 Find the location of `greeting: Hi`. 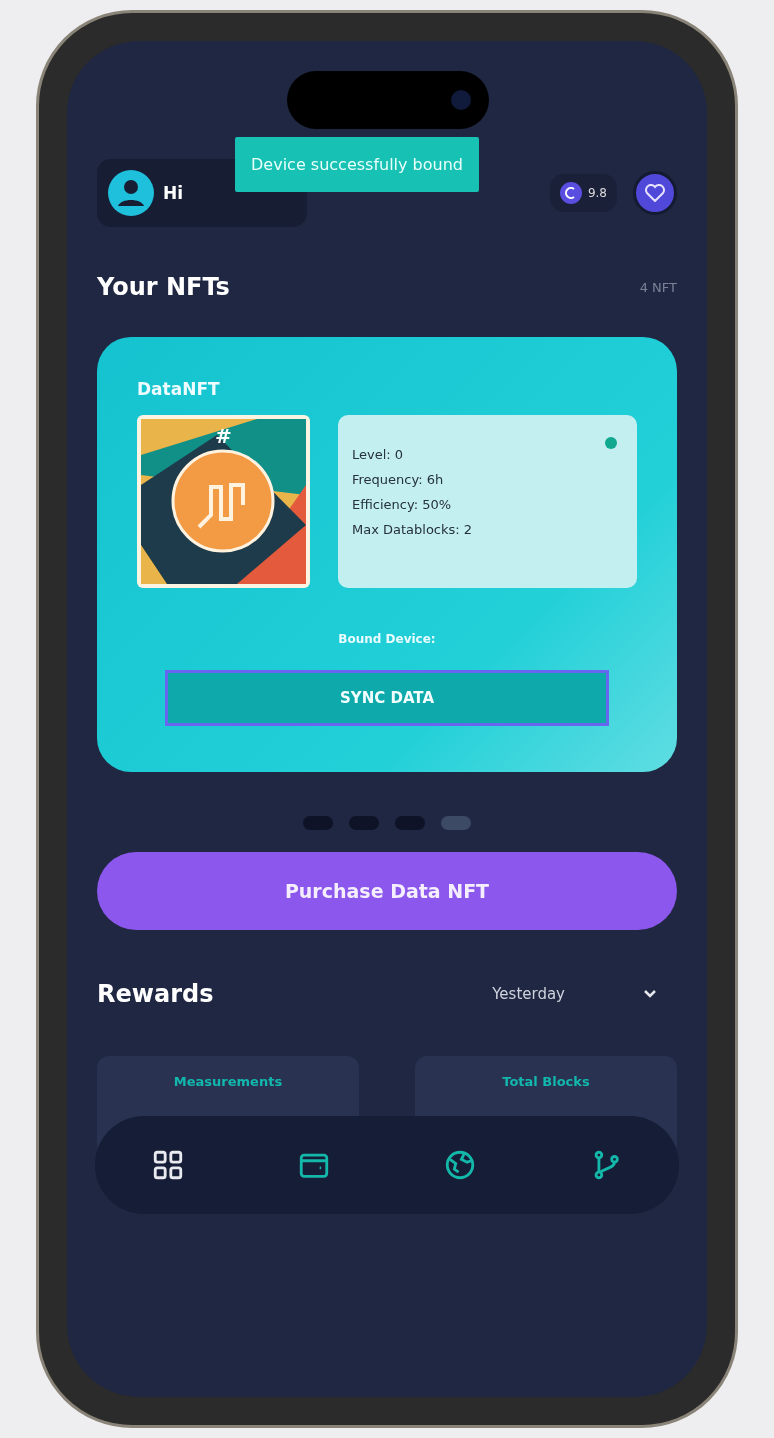

greeting: Hi is located at coordinates (173, 193).